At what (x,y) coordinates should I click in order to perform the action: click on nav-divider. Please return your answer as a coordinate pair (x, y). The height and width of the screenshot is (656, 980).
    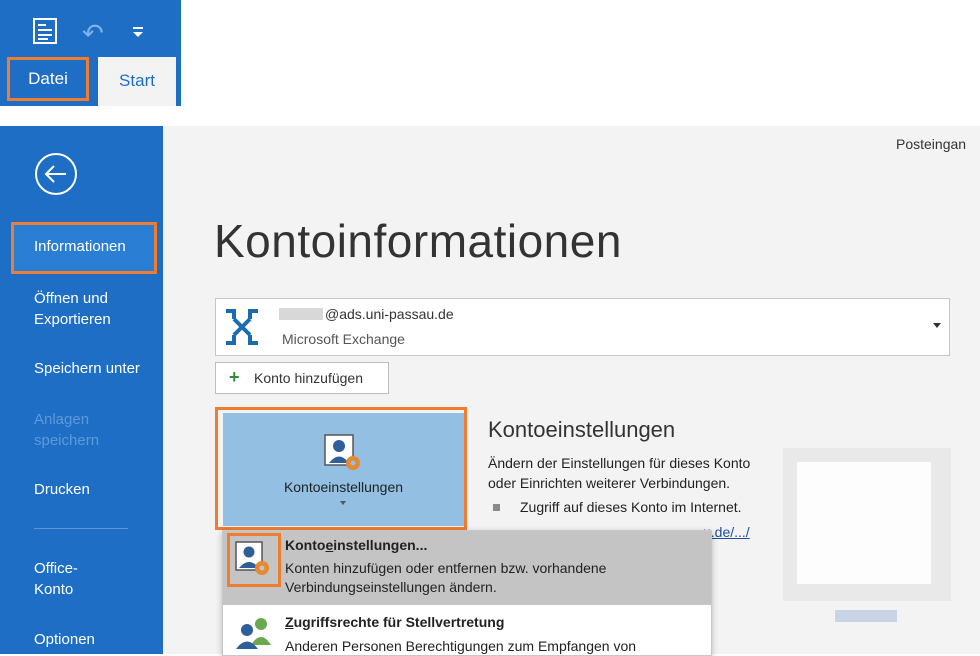
    Looking at the image, I should click on (81, 528).